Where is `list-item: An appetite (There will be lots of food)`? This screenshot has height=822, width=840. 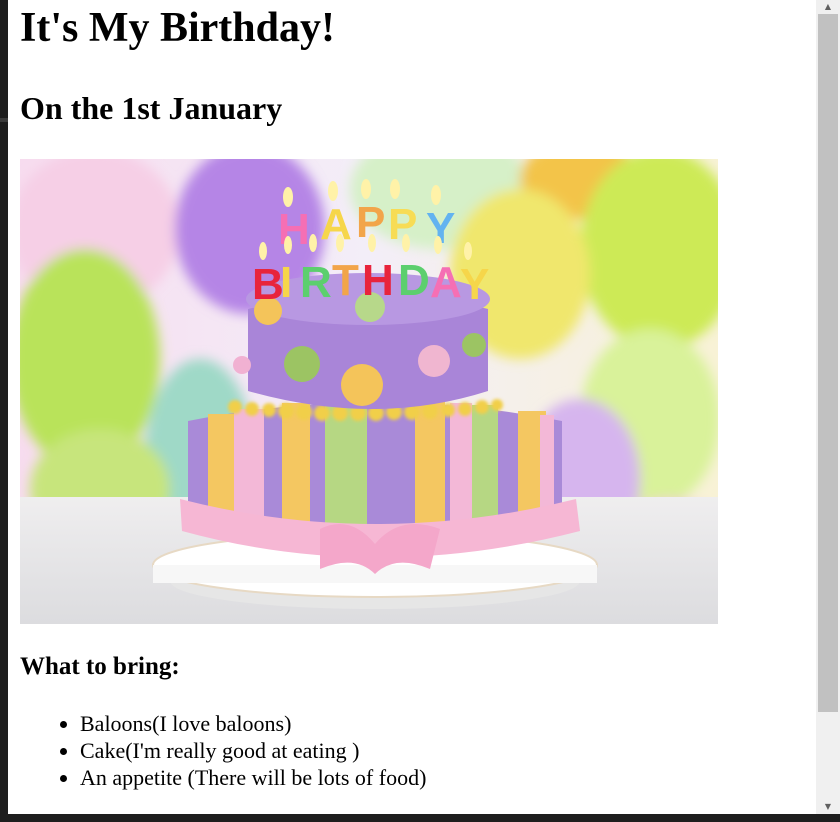 list-item: An appetite (There will be lots of food) is located at coordinates (253, 777).